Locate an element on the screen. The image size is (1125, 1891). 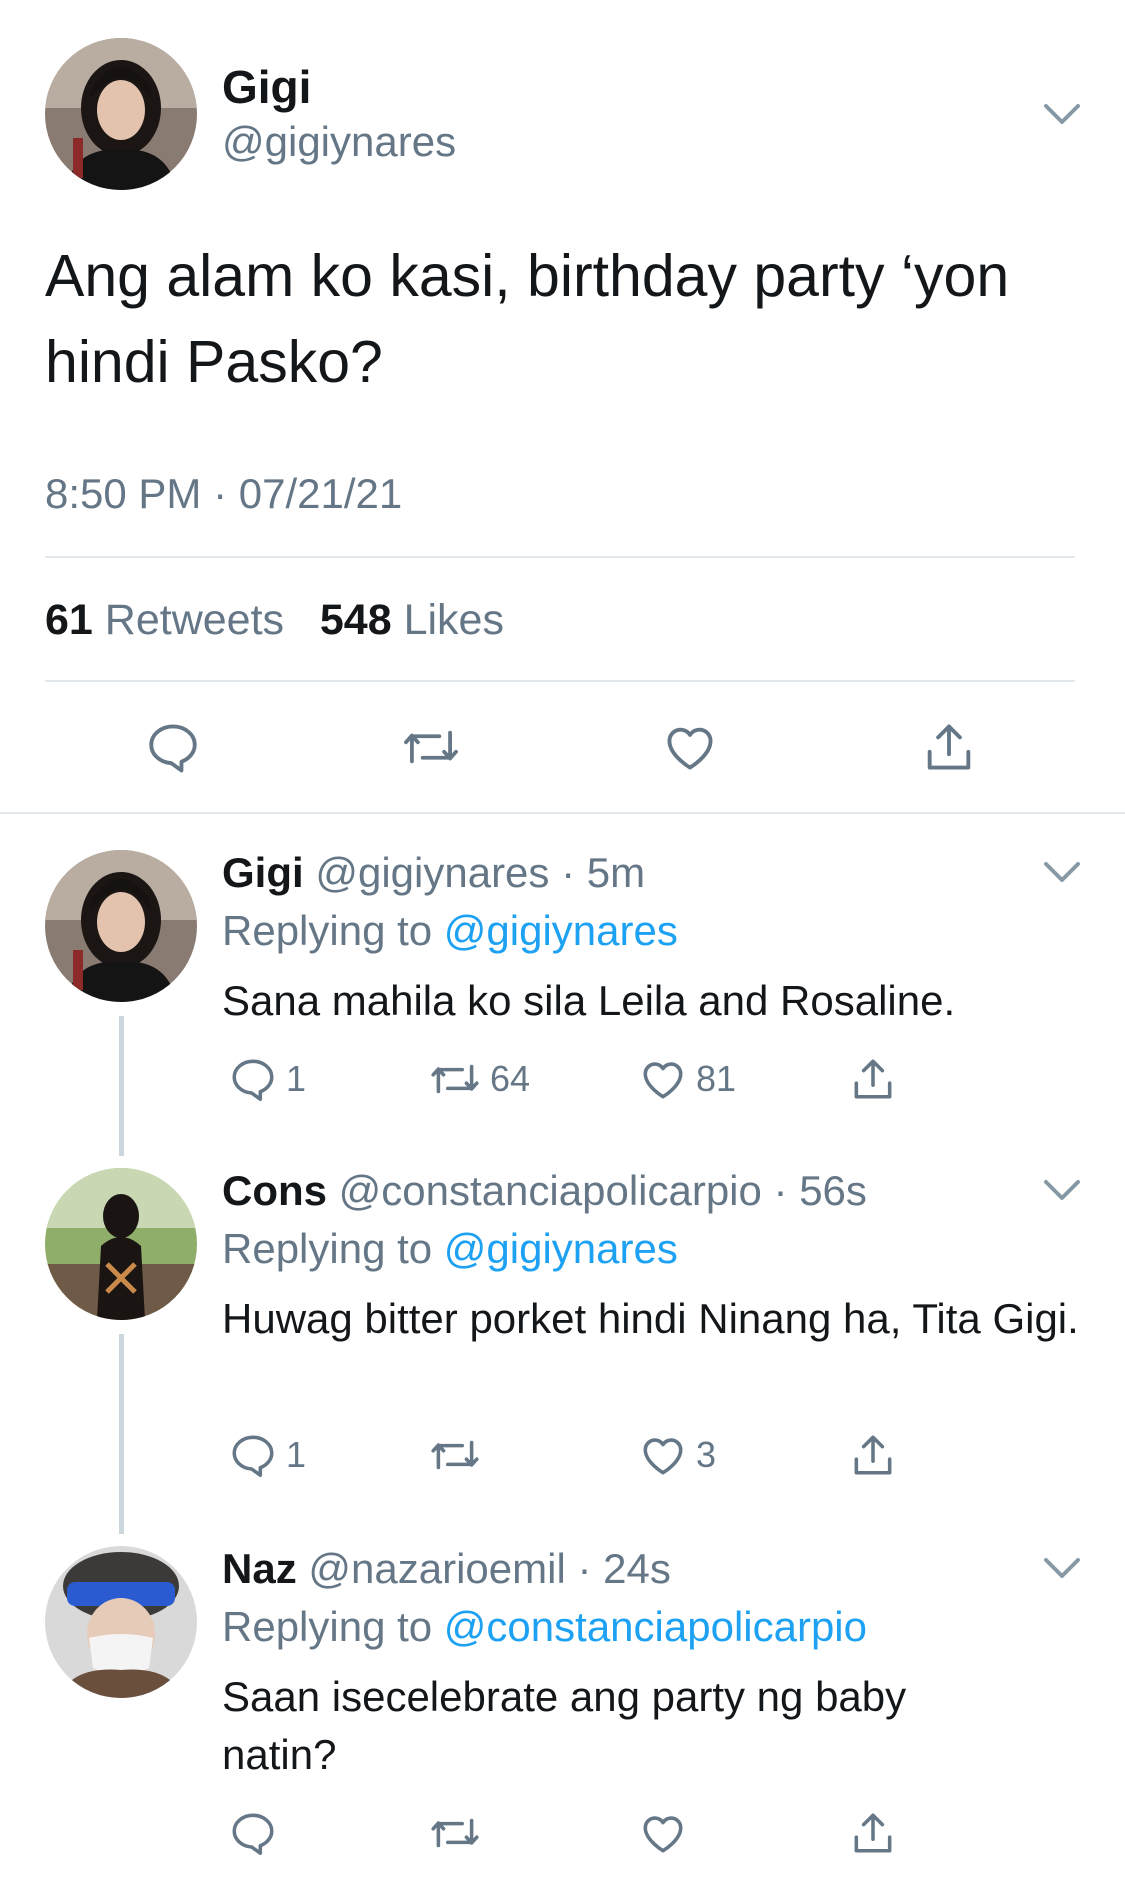
reply-like-button is located at coordinates (667, 1833).